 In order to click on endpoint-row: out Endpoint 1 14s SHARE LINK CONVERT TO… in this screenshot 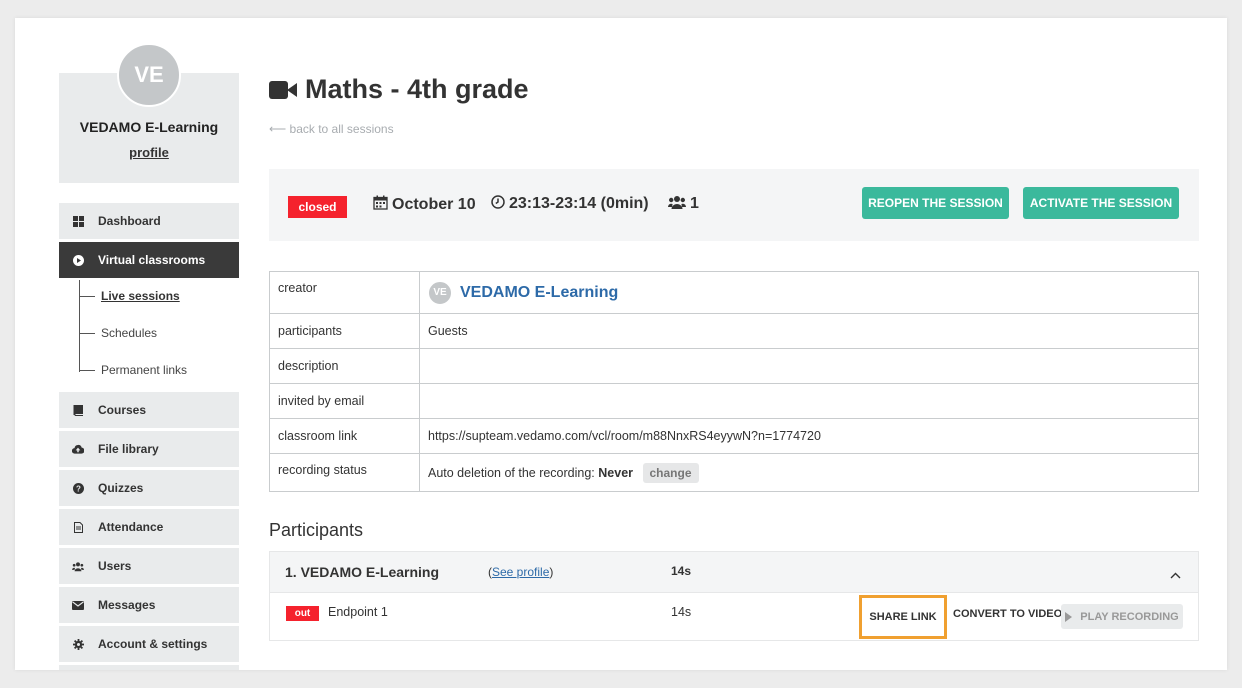, I will do `click(734, 617)`.